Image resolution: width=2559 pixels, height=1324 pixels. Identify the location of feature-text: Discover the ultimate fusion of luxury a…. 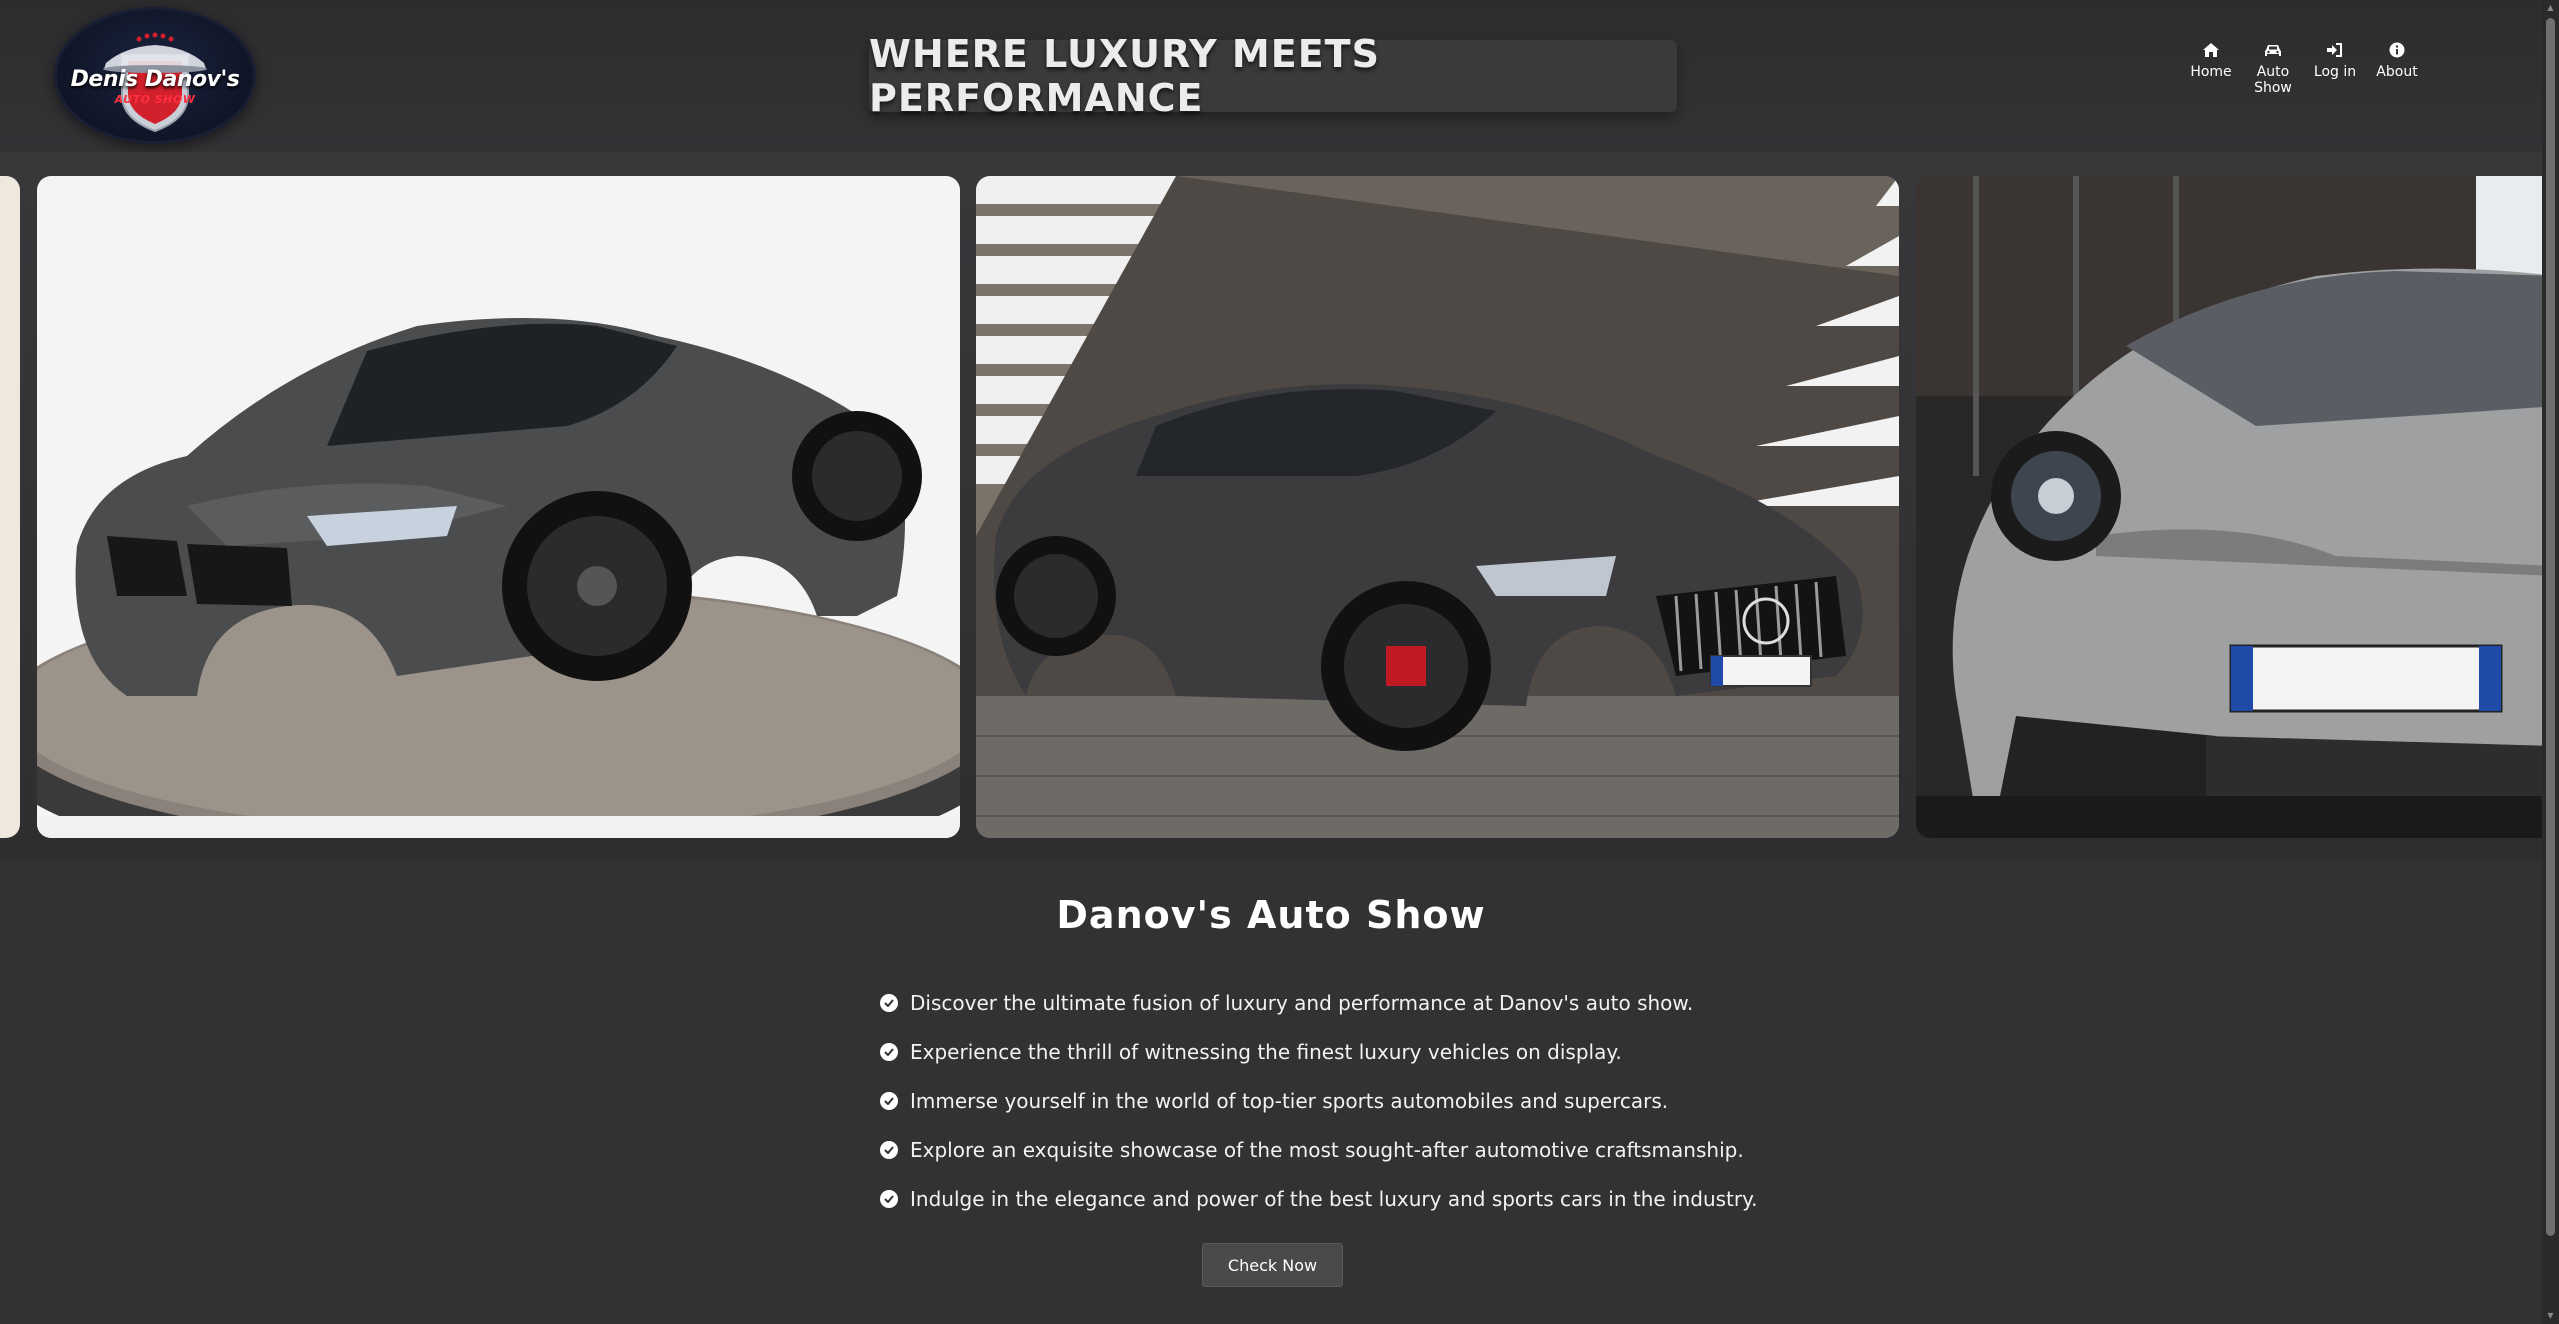
(1302, 1002).